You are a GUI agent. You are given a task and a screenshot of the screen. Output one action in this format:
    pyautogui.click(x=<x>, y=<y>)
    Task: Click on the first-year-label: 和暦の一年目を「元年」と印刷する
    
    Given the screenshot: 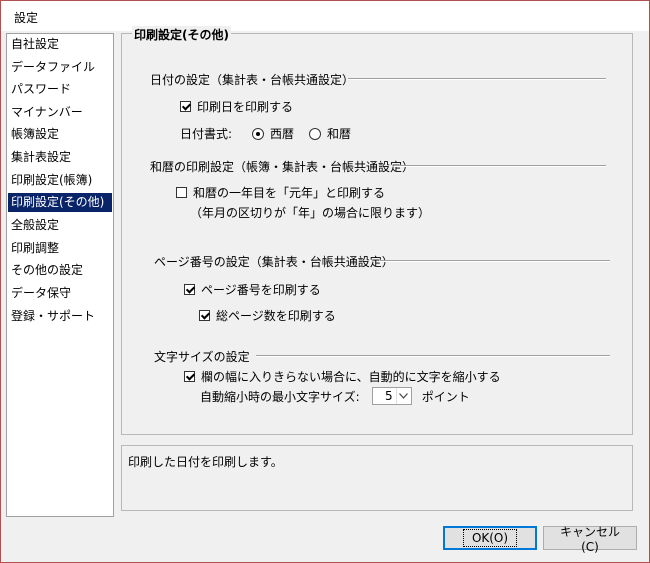 What is the action you would take?
    pyautogui.click(x=289, y=193)
    